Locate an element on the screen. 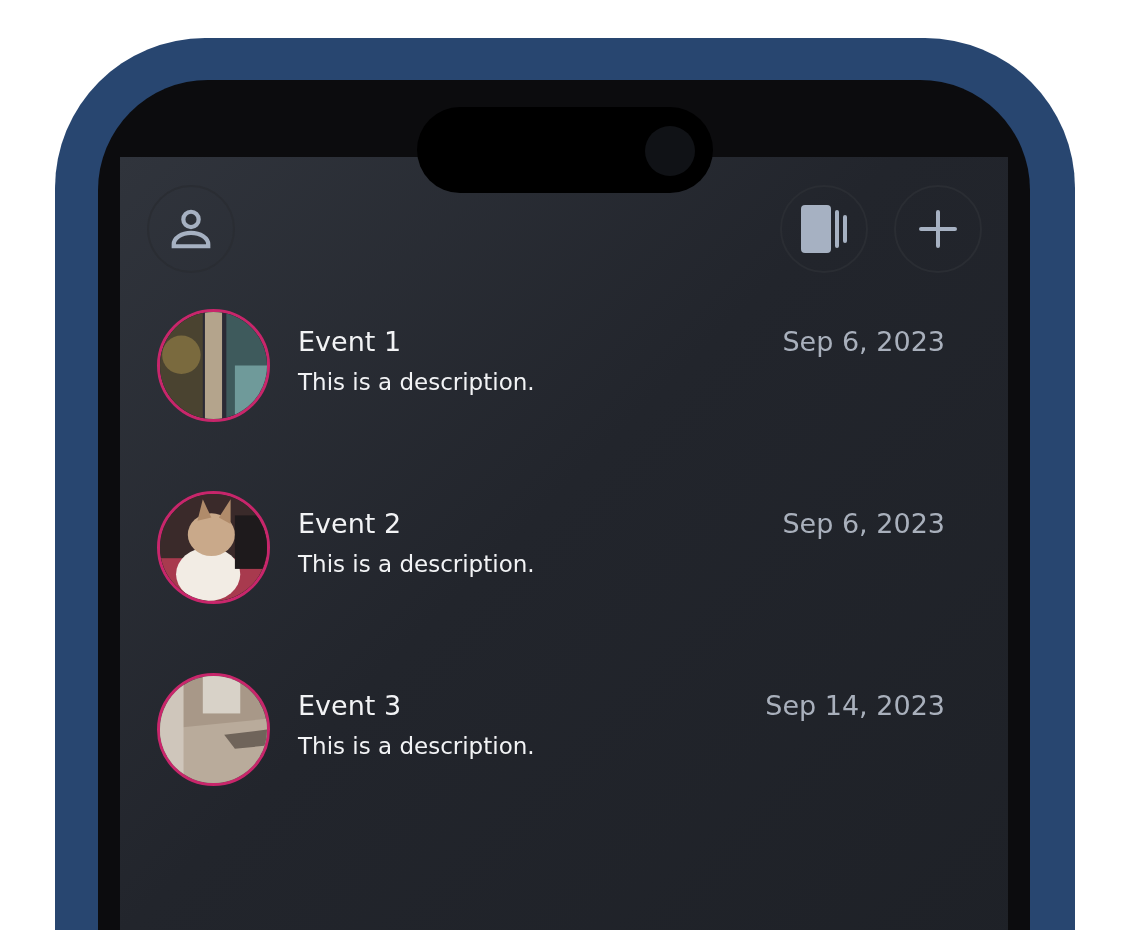  cards-icon is located at coordinates (824, 229).